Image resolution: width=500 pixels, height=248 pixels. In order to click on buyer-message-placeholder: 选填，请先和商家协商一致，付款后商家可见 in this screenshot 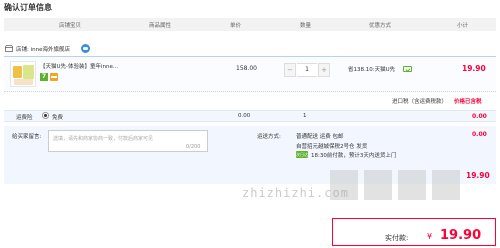, I will do `click(103, 139)`.